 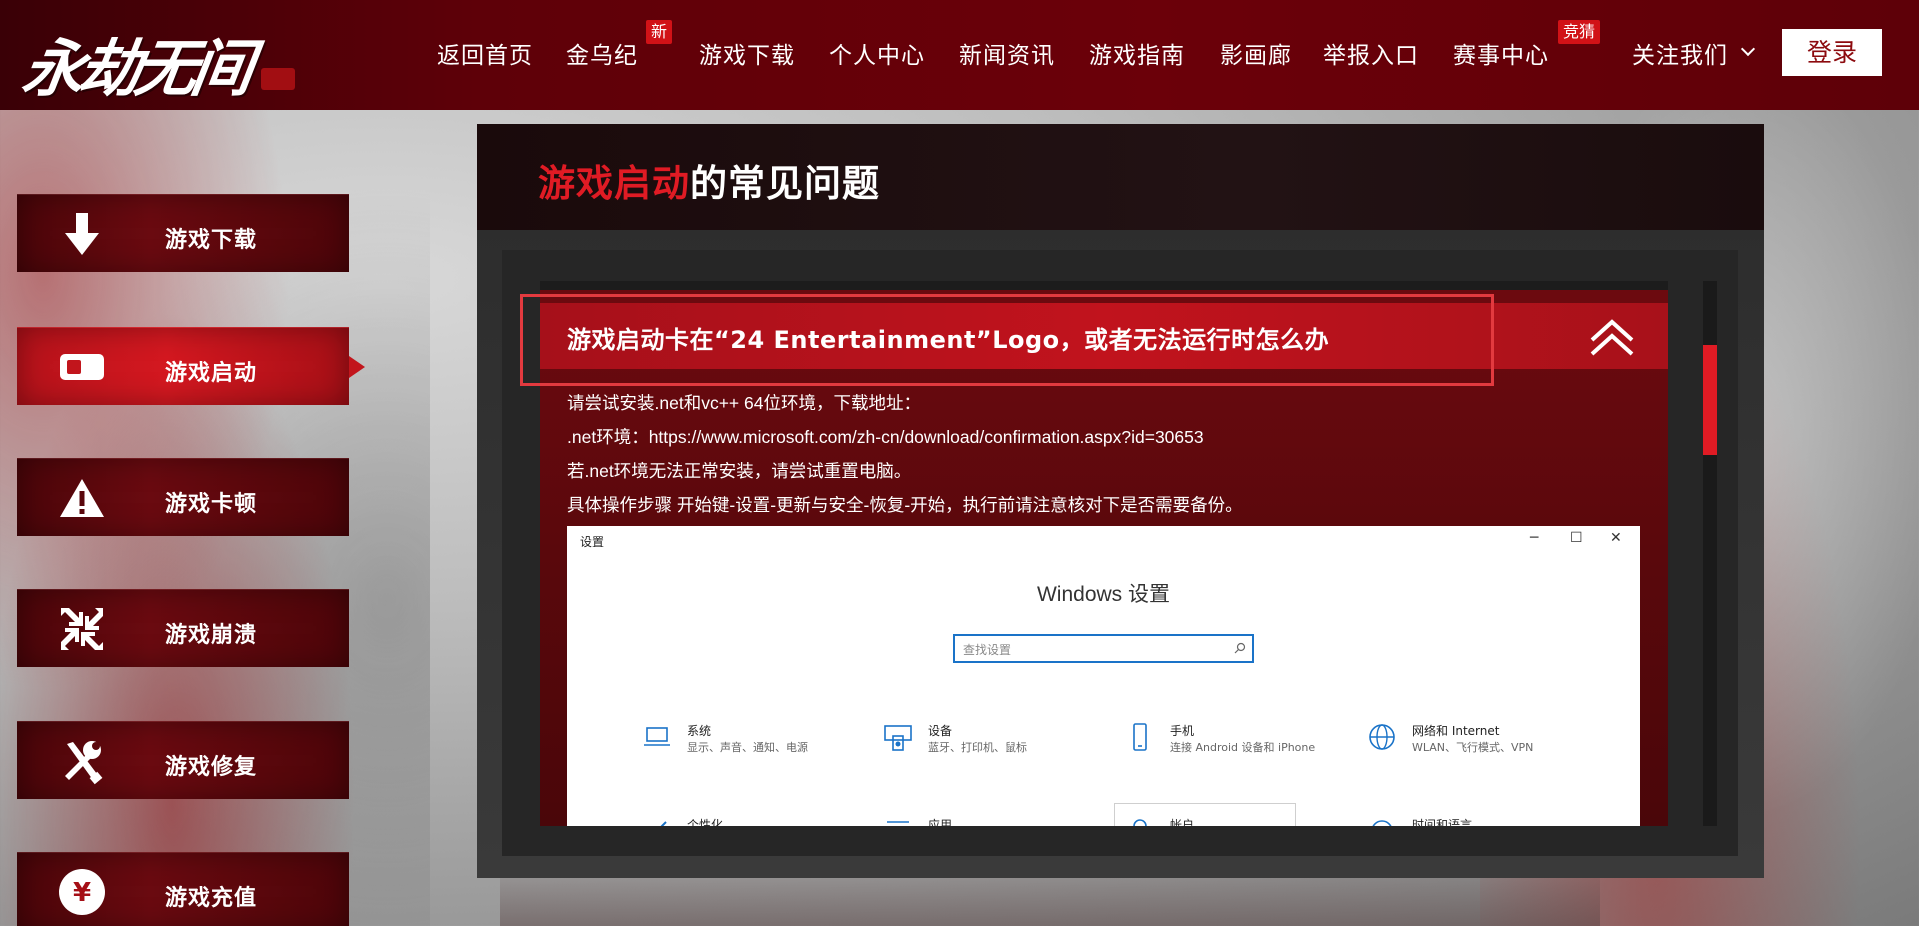 I want to click on faq-question-text: 游戏启动卡在“24 Entertainment”Logo，或者无法运行时怎么办, so click(x=948, y=337).